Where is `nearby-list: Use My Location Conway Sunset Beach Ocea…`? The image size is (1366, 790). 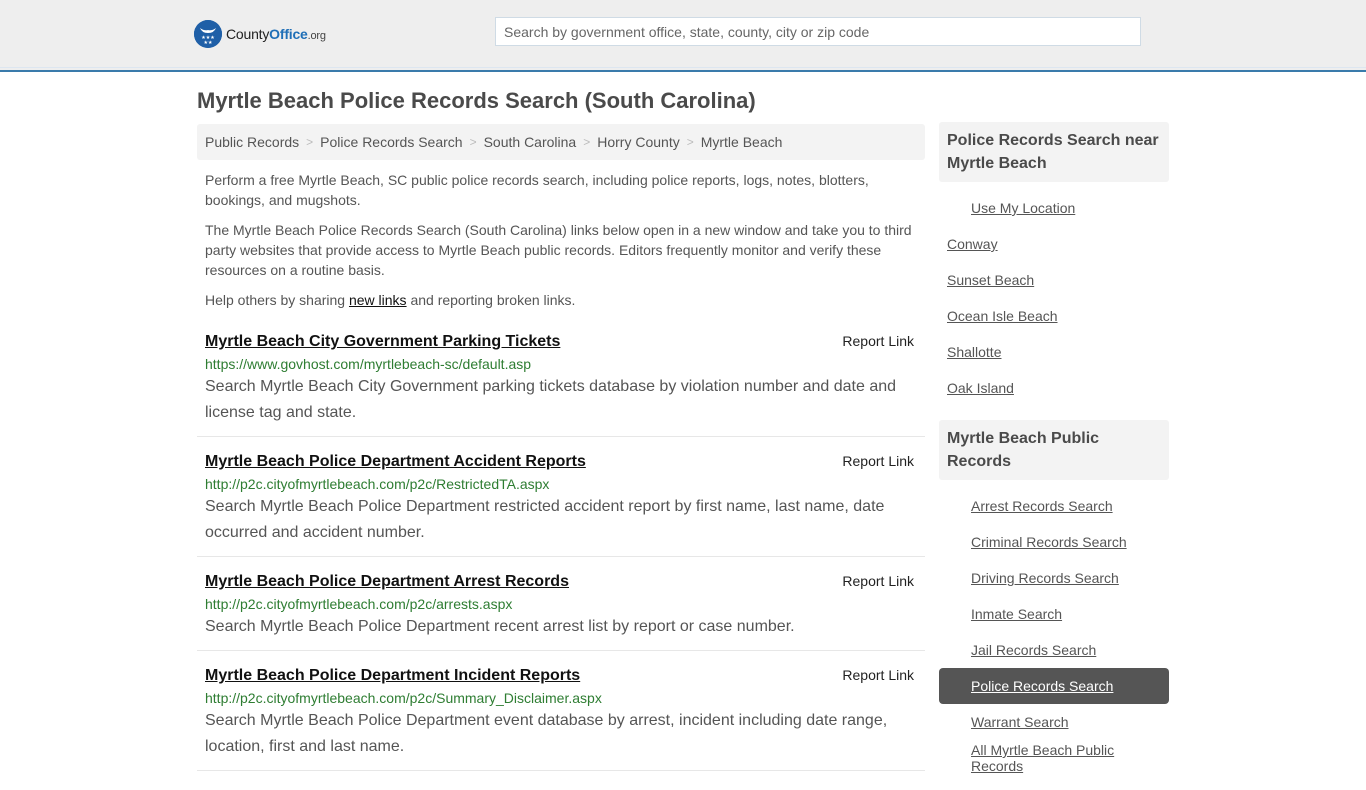
nearby-list: Use My Location Conway Sunset Beach Ocea… is located at coordinates (1054, 298).